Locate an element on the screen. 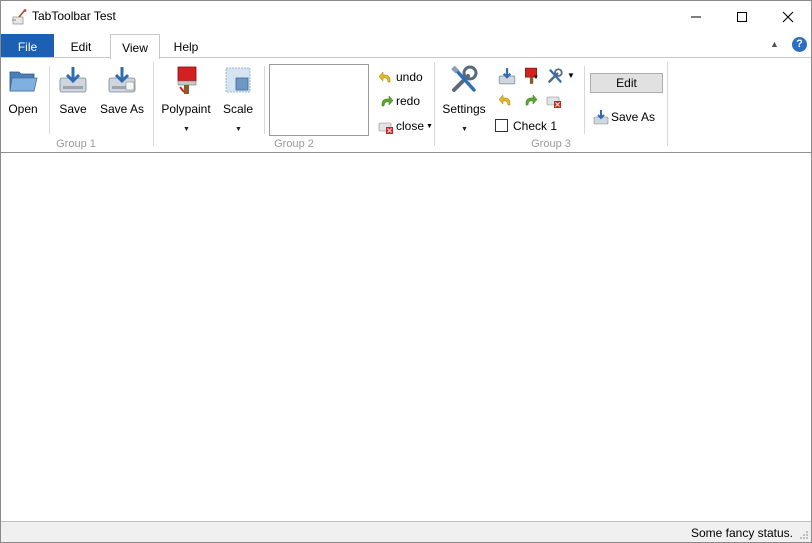 This screenshot has height=543, width=812. save-as-icon is located at coordinates (122, 80).